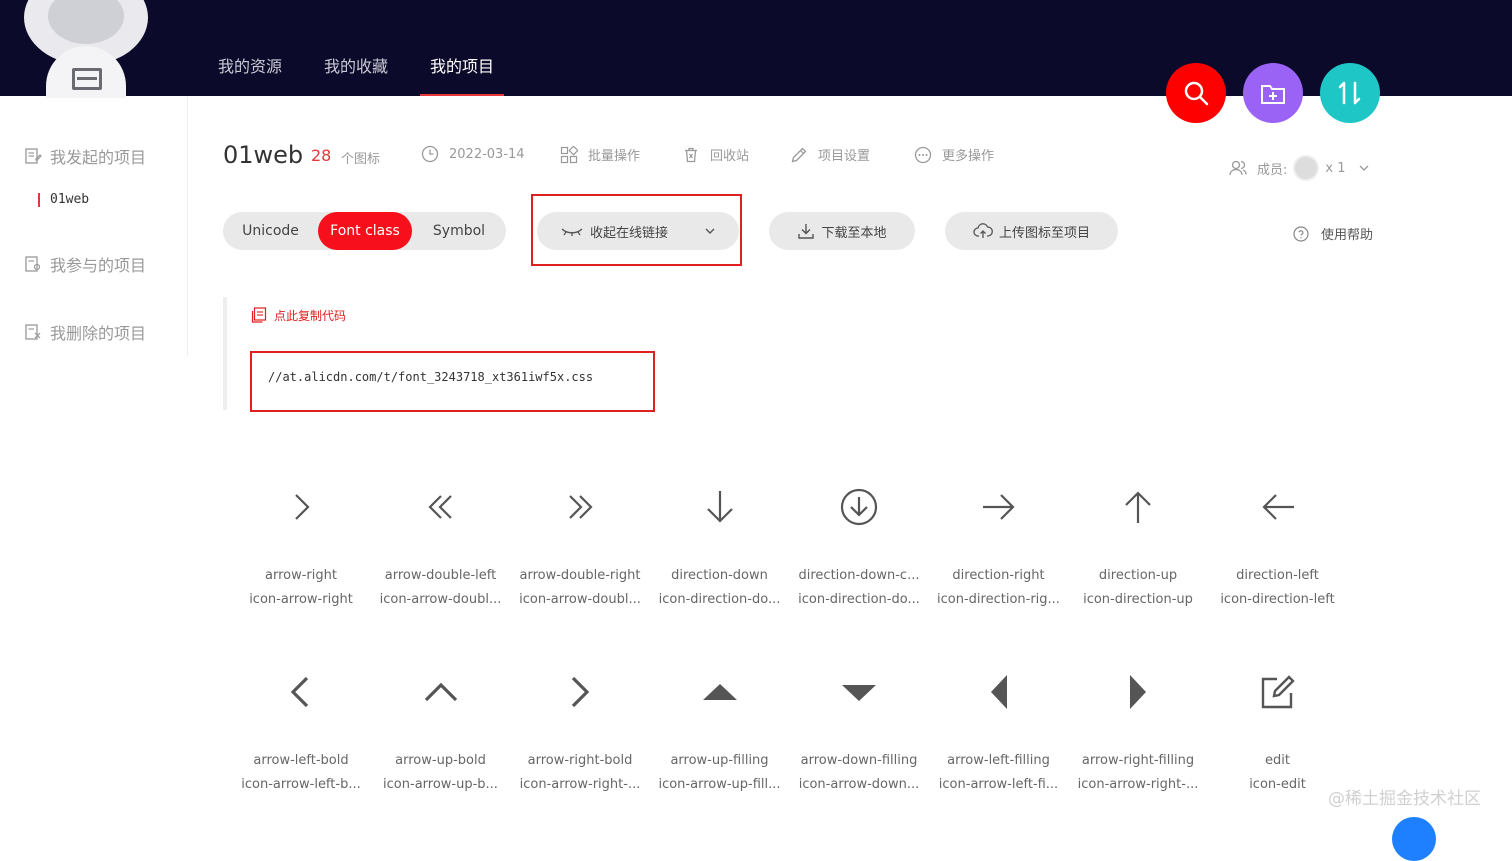 The width and height of the screenshot is (1512, 861). Describe the element at coordinates (1414, 839) in the screenshot. I see `floating-action-button` at that location.